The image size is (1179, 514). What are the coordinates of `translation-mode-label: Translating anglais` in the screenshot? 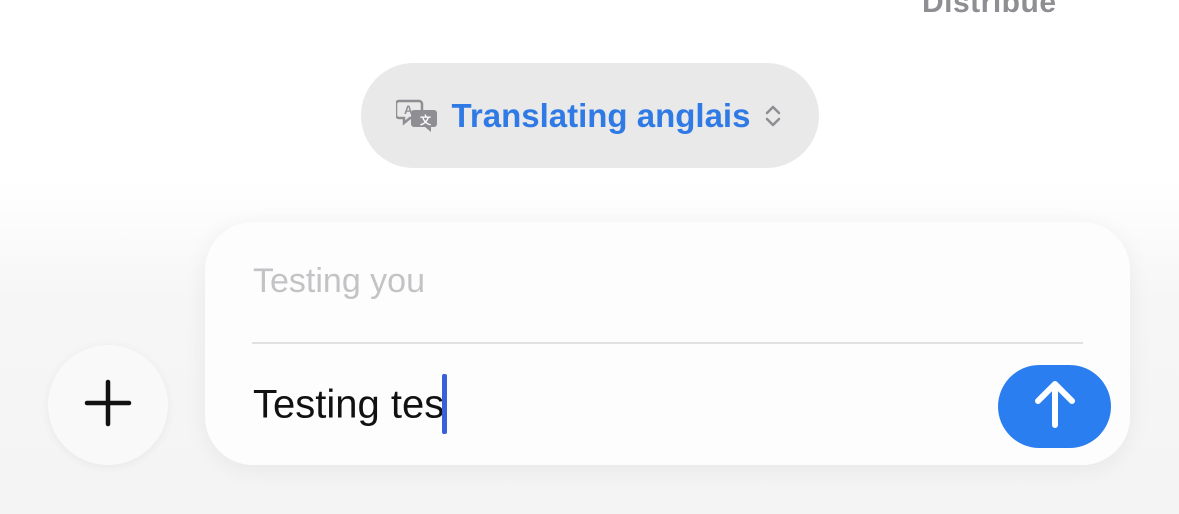 It's located at (601, 115).